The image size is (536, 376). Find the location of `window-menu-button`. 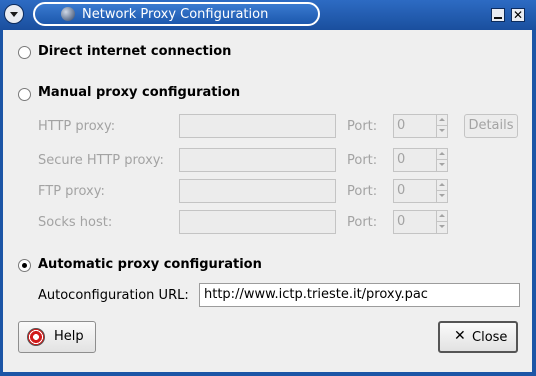

window-menu-button is located at coordinates (14, 14).